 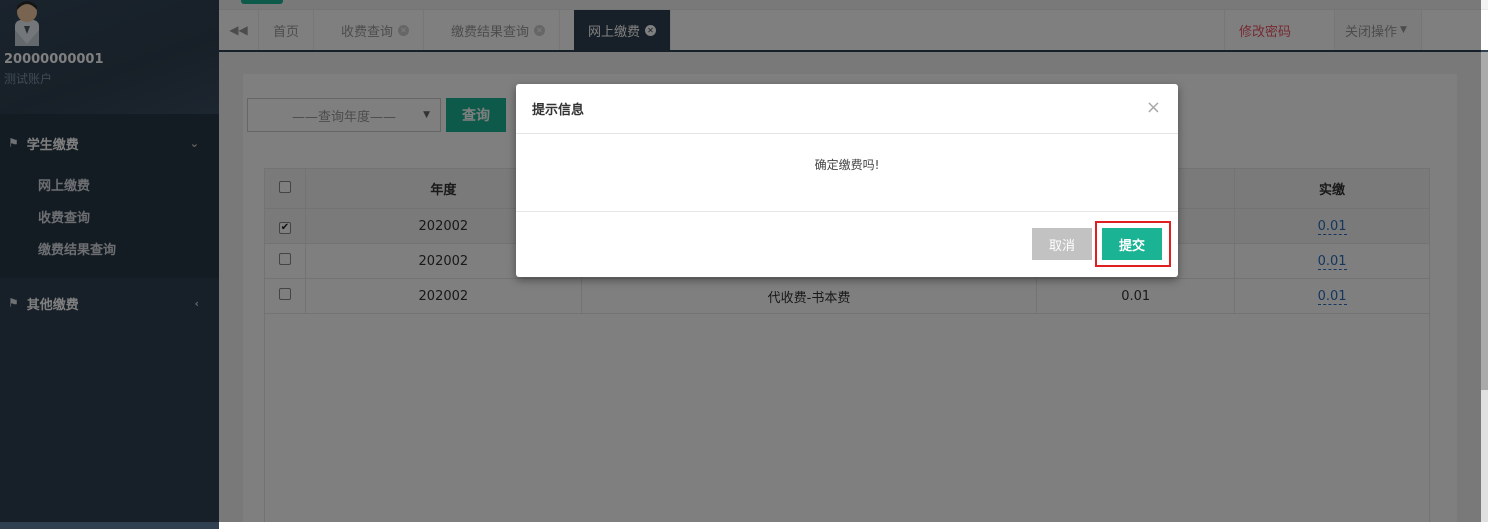 I want to click on scrollbar-thumb, so click(x=1484, y=221).